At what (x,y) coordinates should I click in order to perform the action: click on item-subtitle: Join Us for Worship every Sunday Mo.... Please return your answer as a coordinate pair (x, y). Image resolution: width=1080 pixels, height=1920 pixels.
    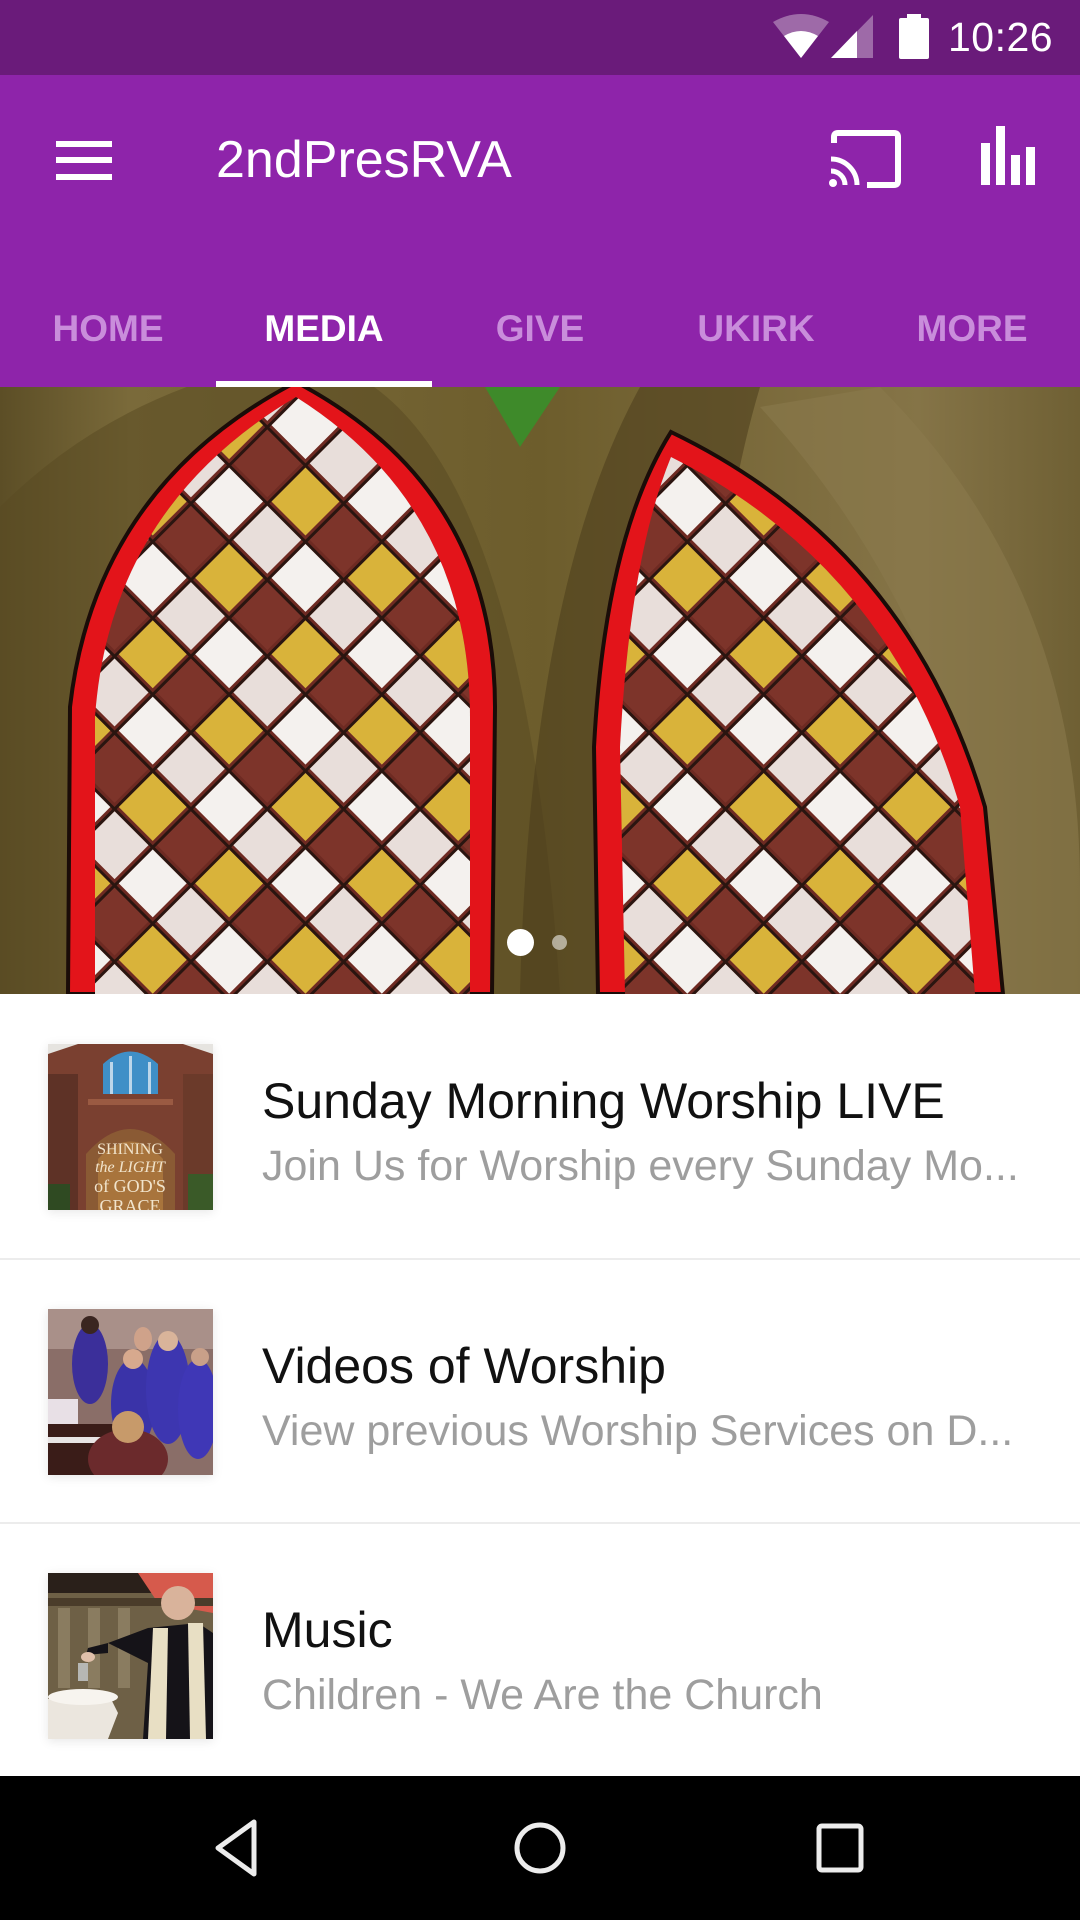
    Looking at the image, I should click on (640, 1166).